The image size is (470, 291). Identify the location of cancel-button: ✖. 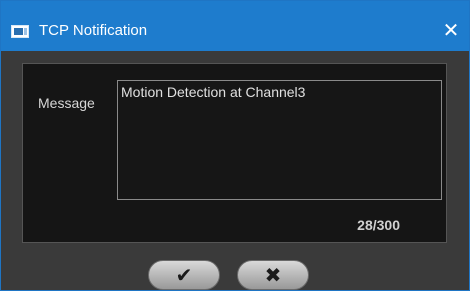
(273, 275).